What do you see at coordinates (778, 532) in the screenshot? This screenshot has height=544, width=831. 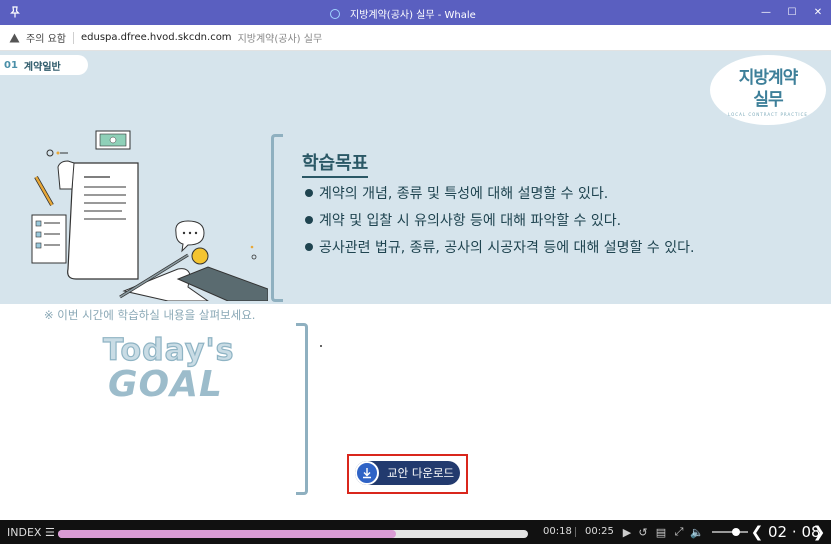 I see `current-page: 02` at bounding box center [778, 532].